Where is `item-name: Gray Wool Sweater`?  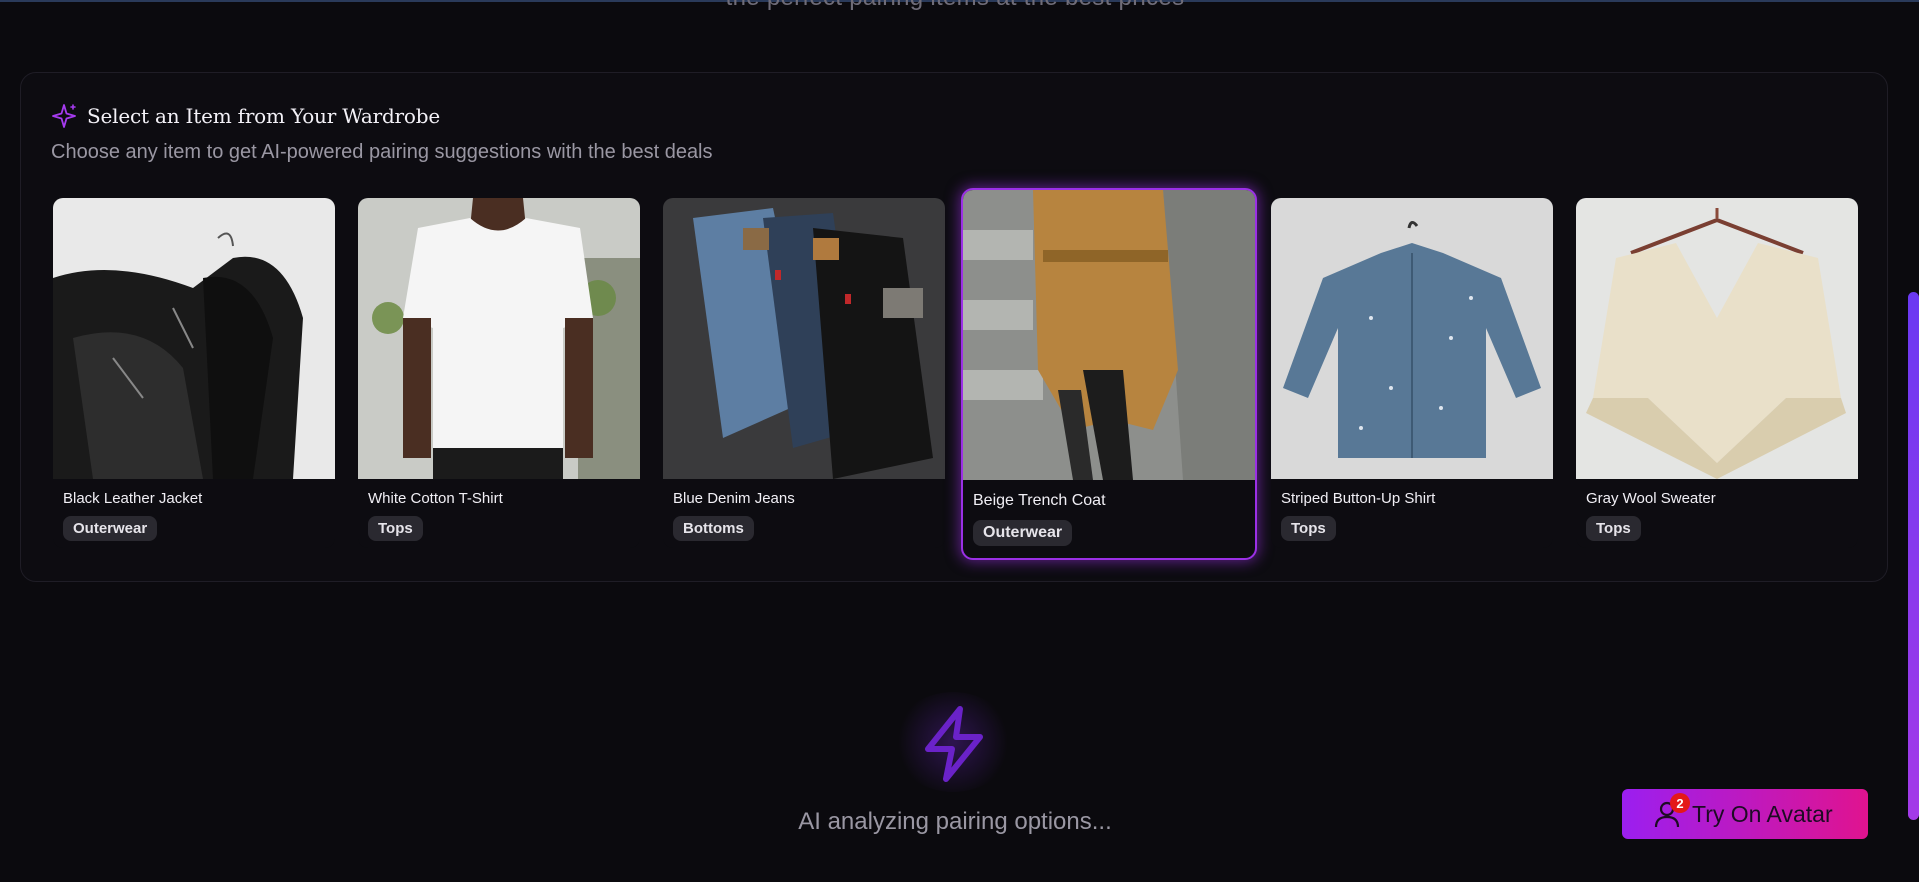
item-name: Gray Wool Sweater is located at coordinates (1651, 498).